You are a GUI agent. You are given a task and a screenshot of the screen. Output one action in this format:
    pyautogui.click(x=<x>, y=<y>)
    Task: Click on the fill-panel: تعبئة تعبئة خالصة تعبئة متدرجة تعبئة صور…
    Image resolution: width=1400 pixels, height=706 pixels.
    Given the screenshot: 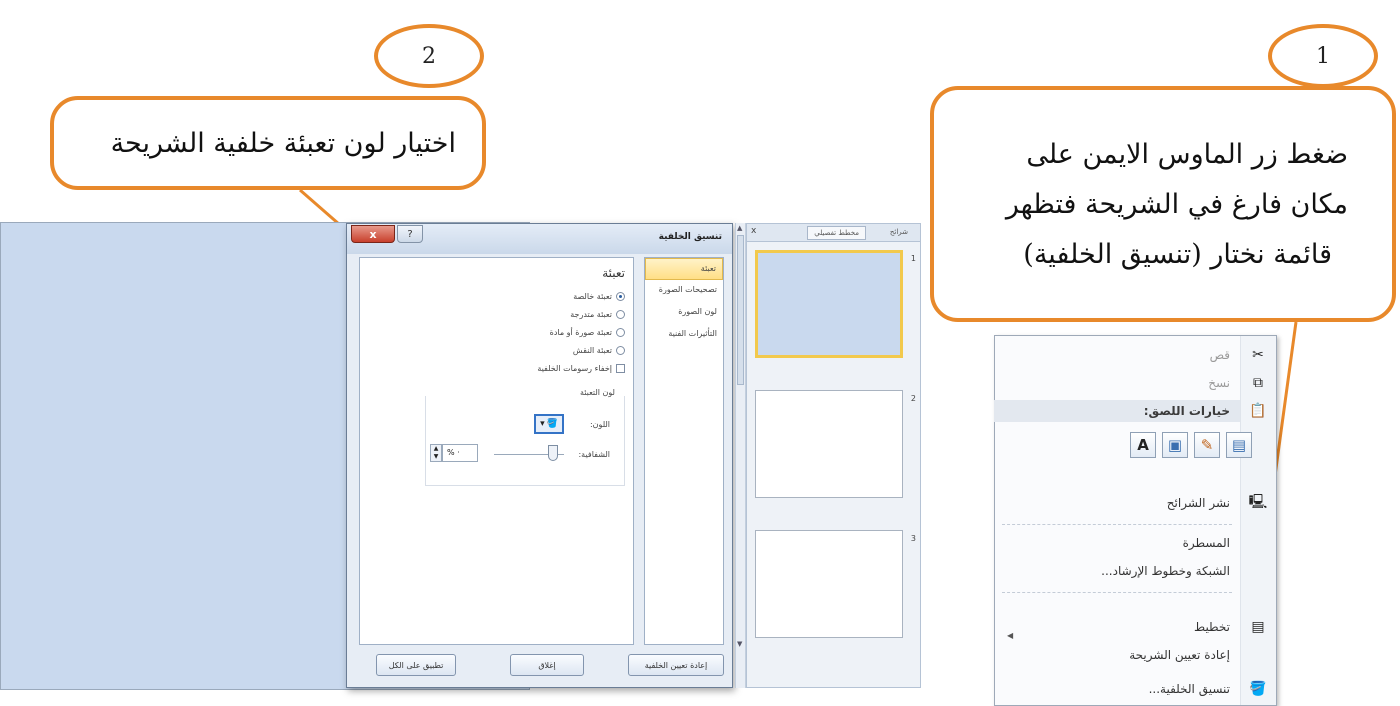 What is the action you would take?
    pyautogui.click(x=496, y=451)
    